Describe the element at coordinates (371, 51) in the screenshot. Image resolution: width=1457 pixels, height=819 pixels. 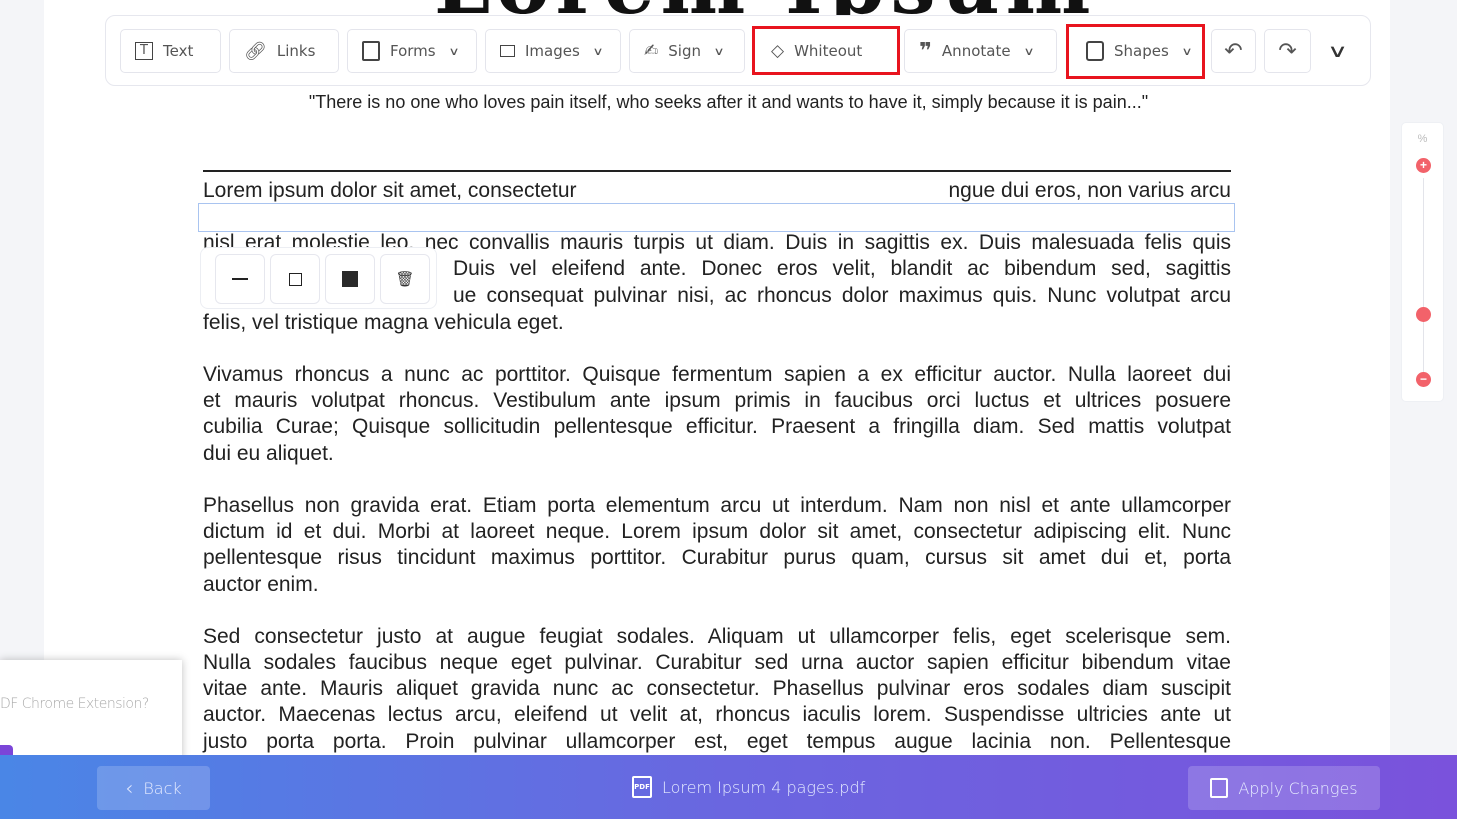
I see `form-icon` at that location.